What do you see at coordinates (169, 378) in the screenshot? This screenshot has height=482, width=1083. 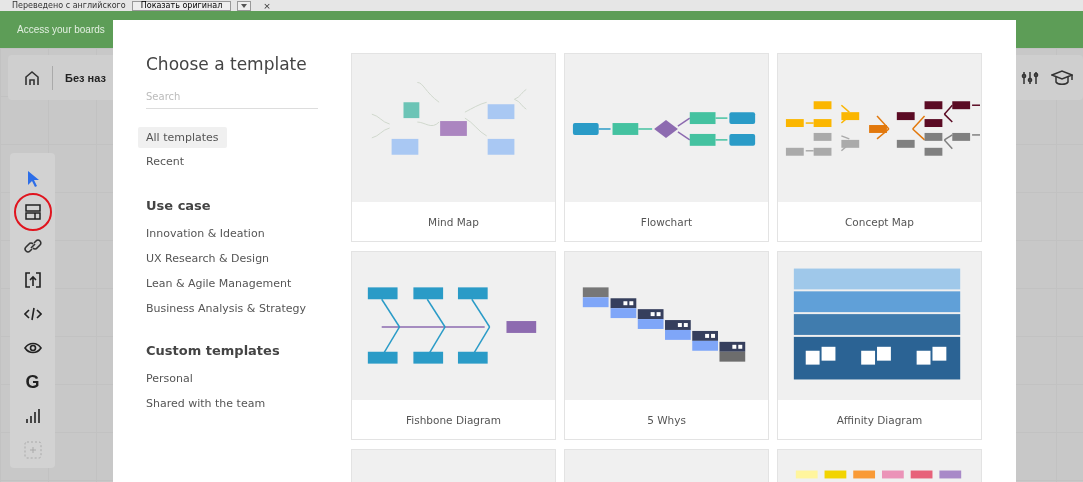 I see `category-link: Personal` at bounding box center [169, 378].